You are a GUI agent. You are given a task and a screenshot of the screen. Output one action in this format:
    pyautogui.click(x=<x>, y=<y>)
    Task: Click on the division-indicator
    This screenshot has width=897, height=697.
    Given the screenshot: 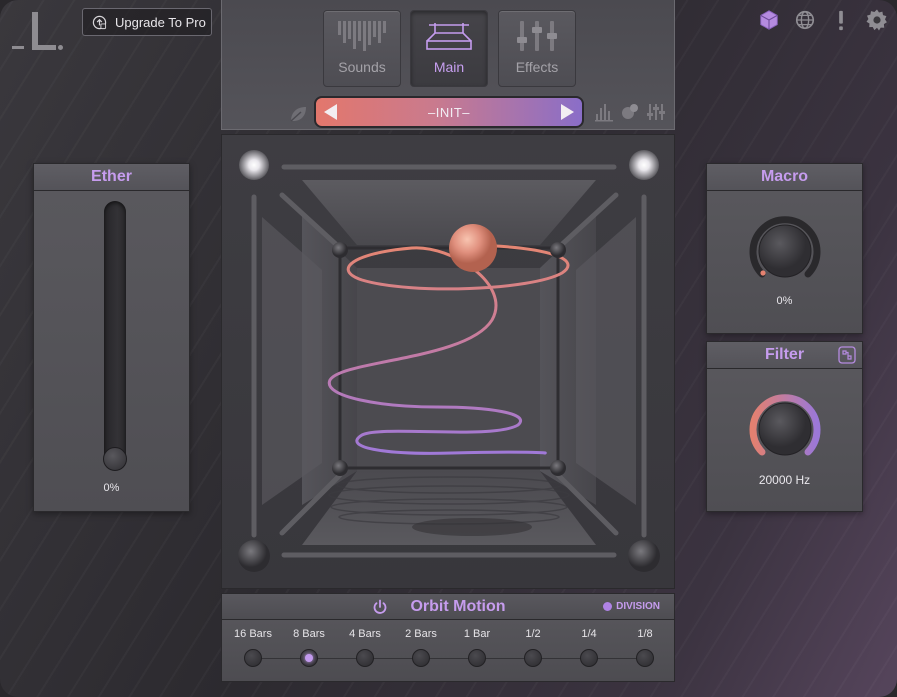 What is the action you would take?
    pyautogui.click(x=608, y=606)
    